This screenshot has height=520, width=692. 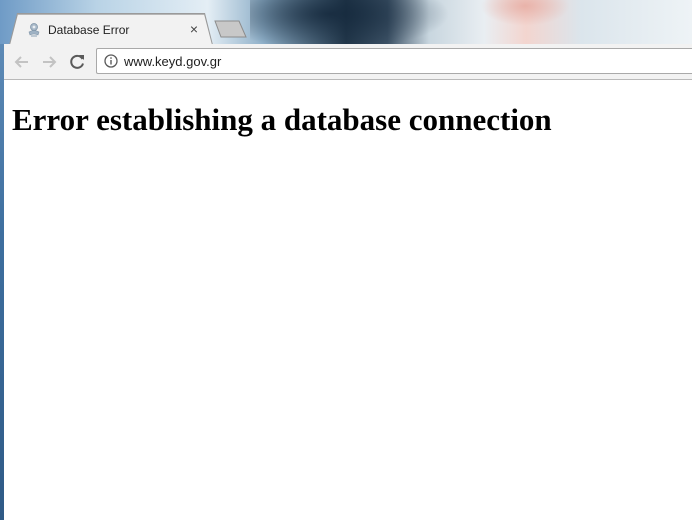 What do you see at coordinates (282, 119) in the screenshot?
I see `error-heading: Error establishing a database connection` at bounding box center [282, 119].